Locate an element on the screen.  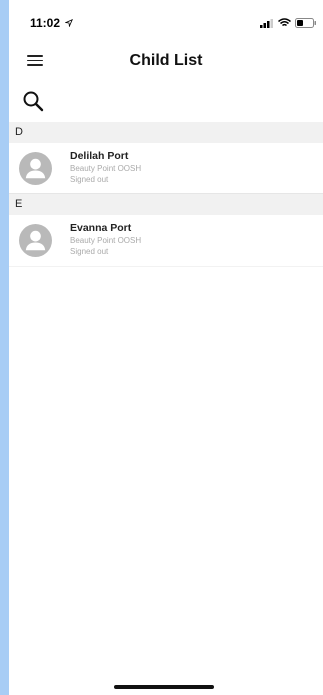
cellular-signal-icon is located at coordinates (266, 23).